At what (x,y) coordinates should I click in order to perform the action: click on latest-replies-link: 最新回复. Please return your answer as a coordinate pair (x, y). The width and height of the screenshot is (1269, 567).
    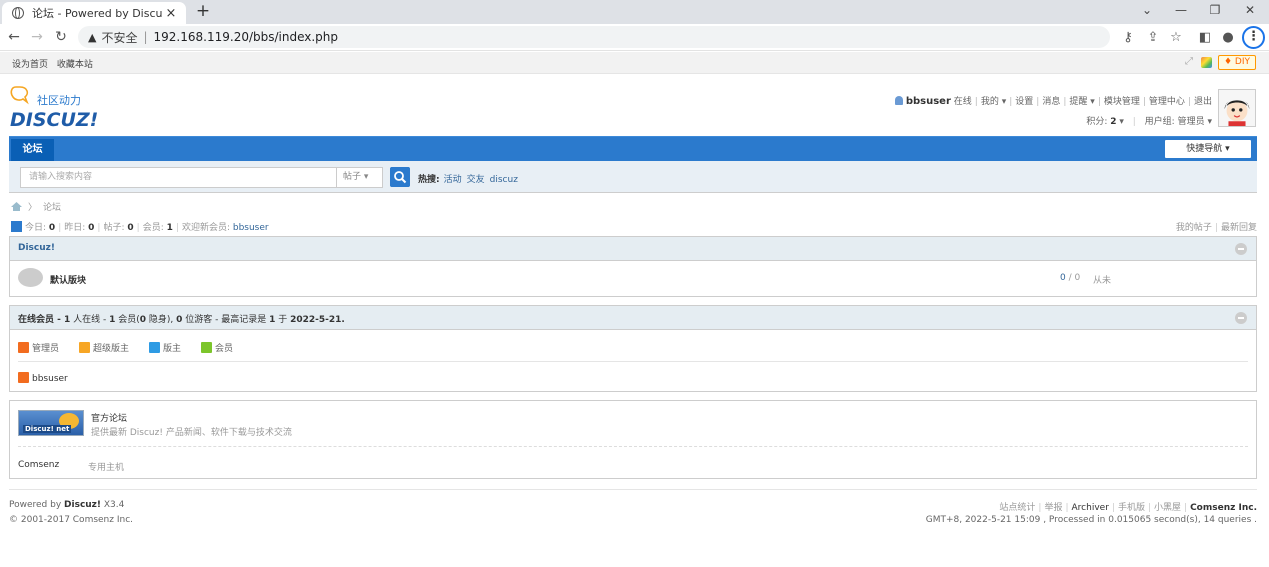
    Looking at the image, I should click on (1239, 228).